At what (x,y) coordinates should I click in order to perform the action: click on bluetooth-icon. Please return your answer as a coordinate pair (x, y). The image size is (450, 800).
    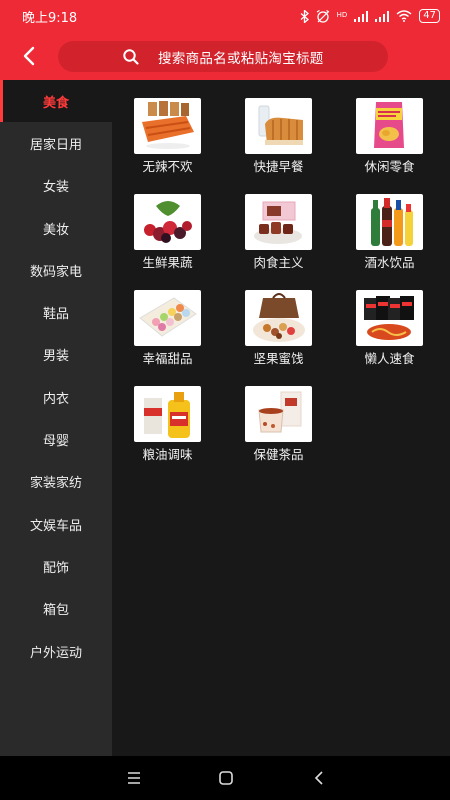
    Looking at the image, I should click on (304, 16).